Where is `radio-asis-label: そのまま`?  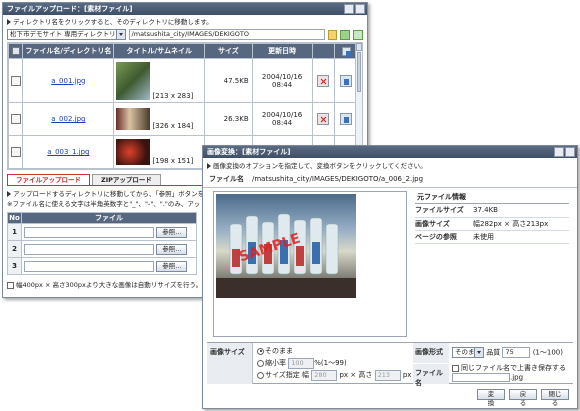 radio-asis-label: そのまま is located at coordinates (279, 351).